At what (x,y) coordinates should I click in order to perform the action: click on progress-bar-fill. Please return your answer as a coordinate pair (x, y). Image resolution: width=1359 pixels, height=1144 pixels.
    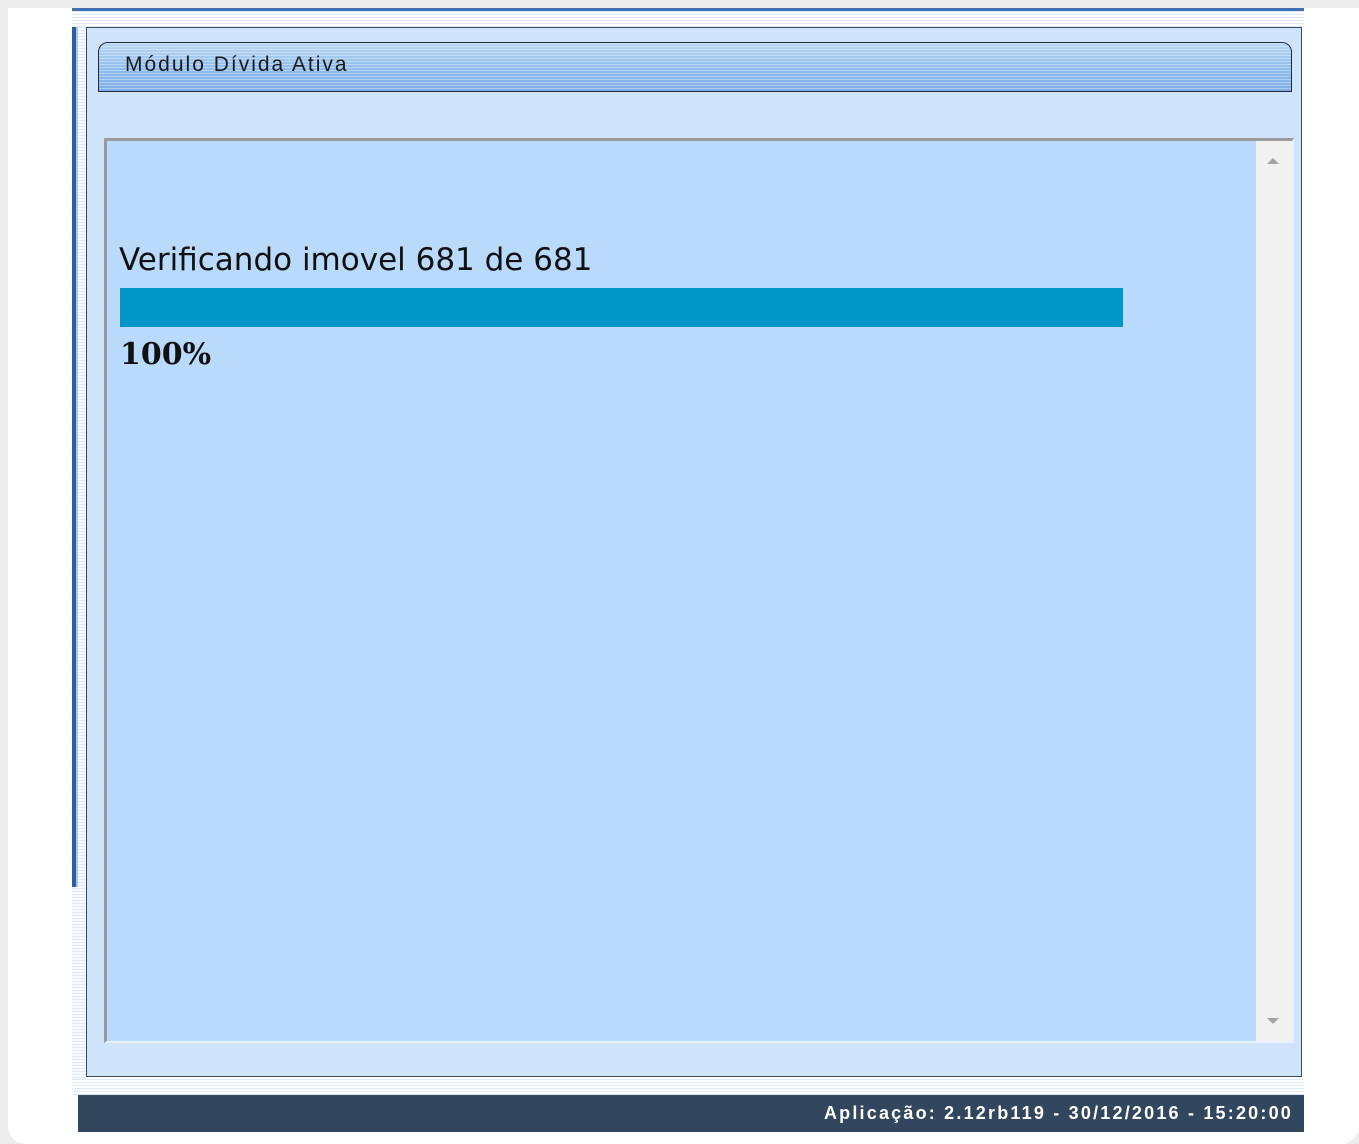
    Looking at the image, I should click on (621, 307).